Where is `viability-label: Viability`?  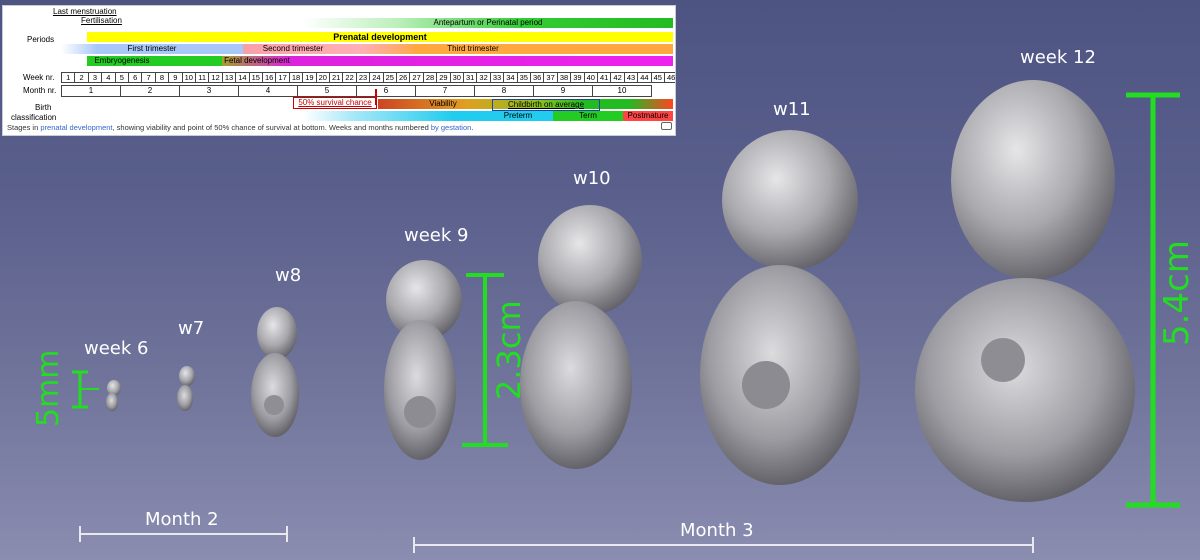
viability-label: Viability is located at coordinates (443, 103).